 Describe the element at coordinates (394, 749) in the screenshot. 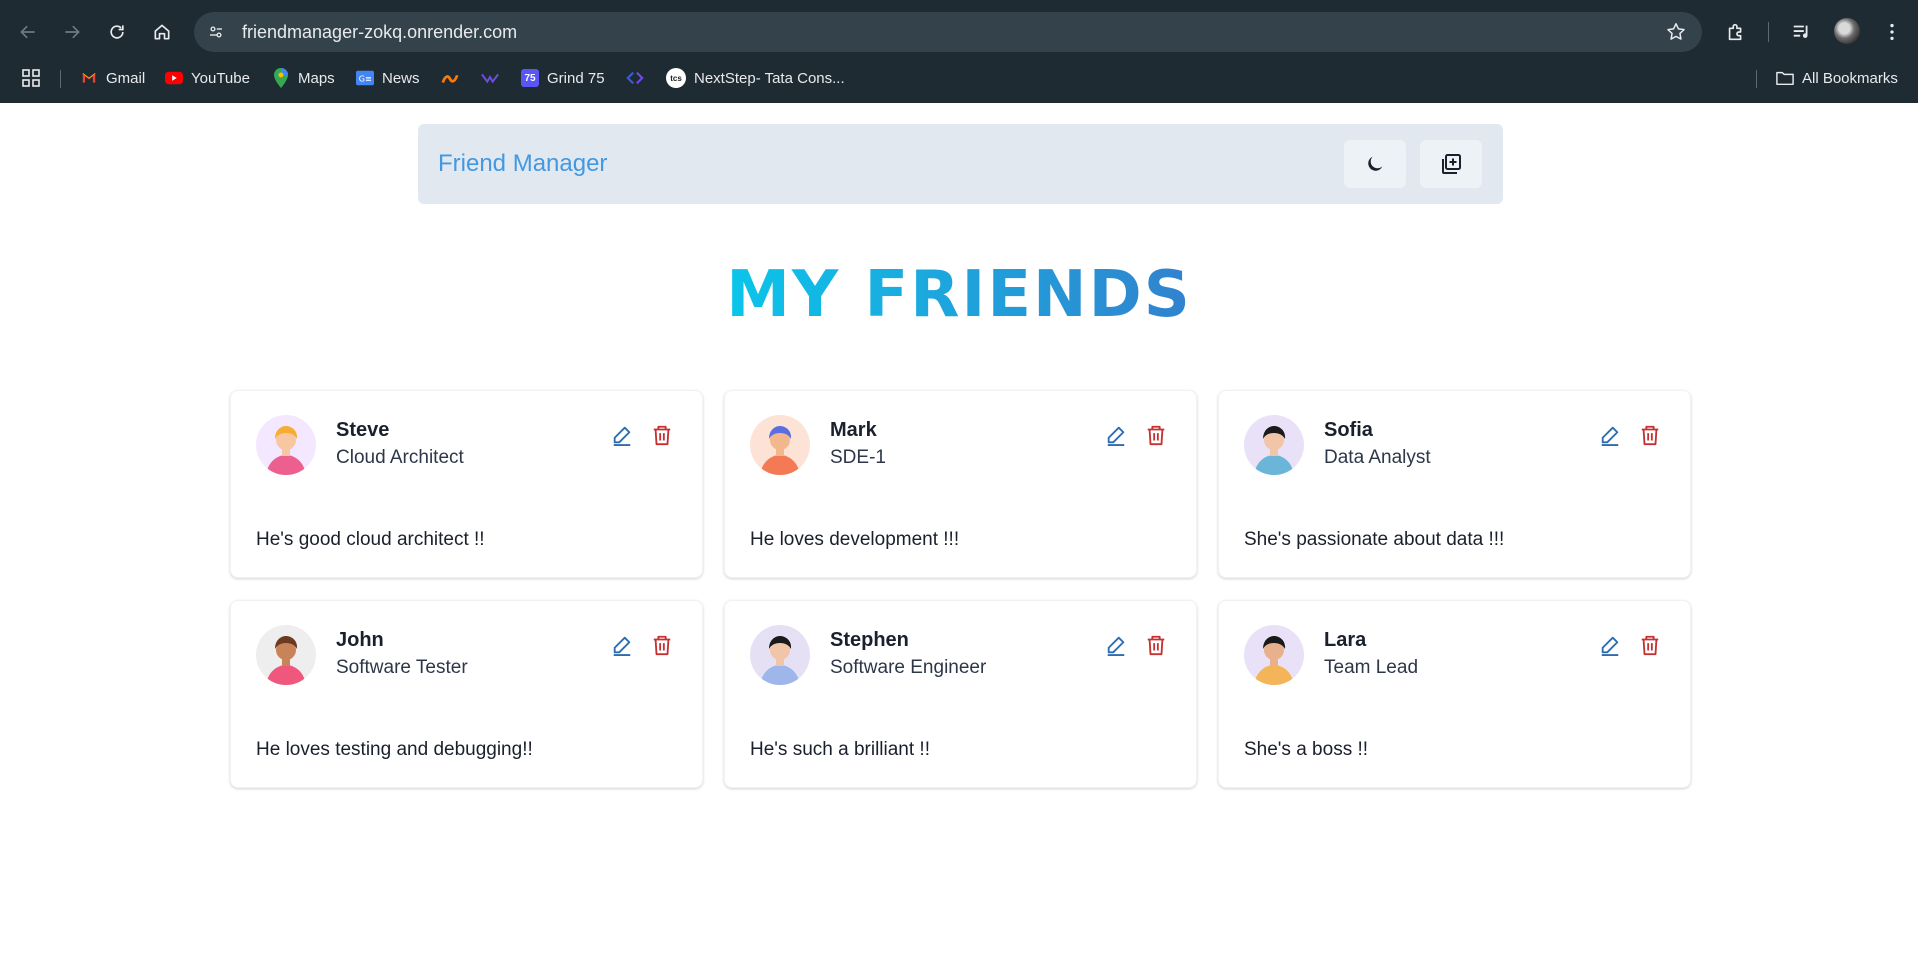

I see `friend-description: He loves testing and debugging!!` at that location.